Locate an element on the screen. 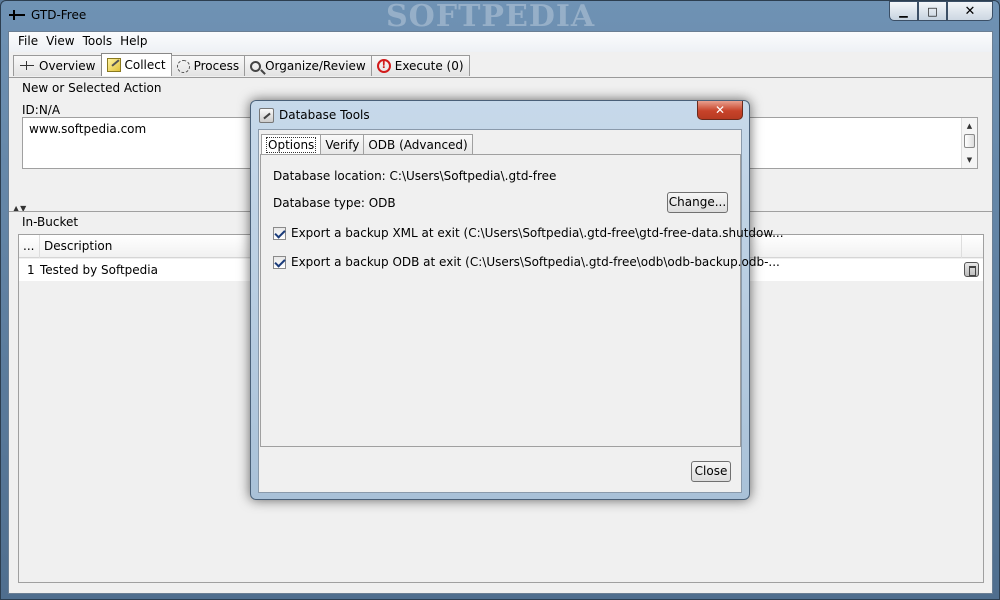 The image size is (1000, 600). tab-collect: Collect is located at coordinates (136, 64).